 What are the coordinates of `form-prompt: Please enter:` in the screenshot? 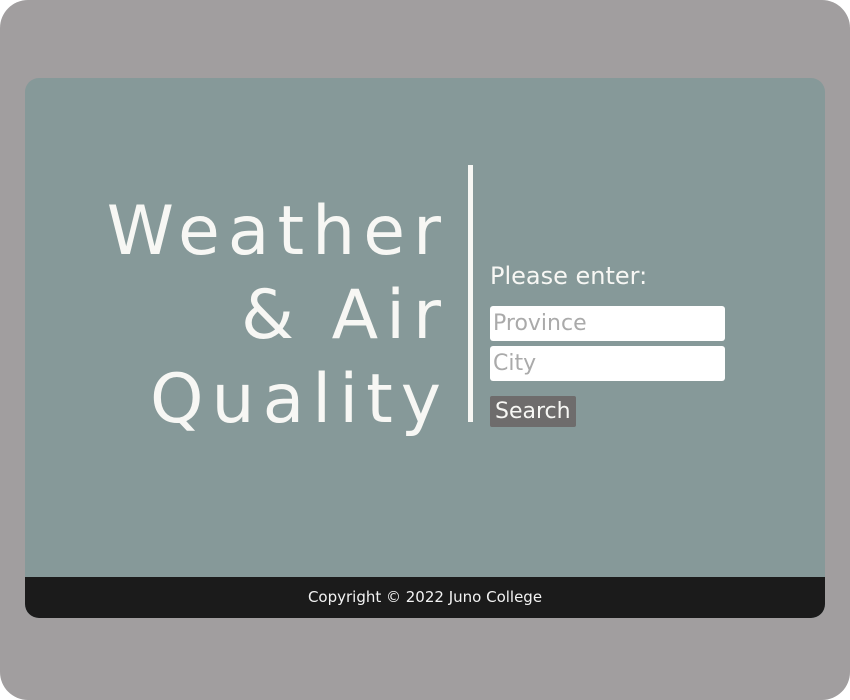 It's located at (569, 276).